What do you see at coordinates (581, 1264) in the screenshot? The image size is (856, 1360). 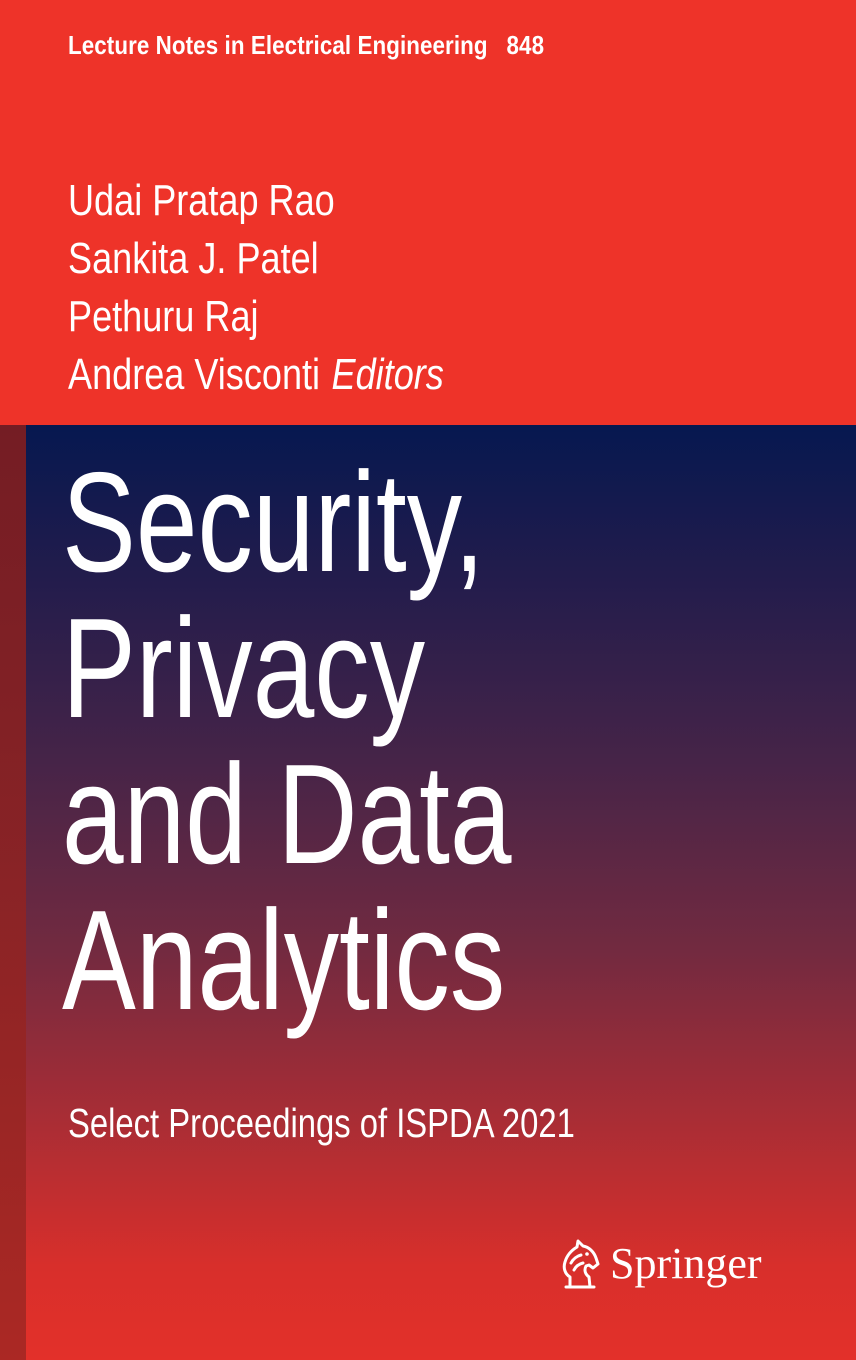 I see `springer-horse-icon` at bounding box center [581, 1264].